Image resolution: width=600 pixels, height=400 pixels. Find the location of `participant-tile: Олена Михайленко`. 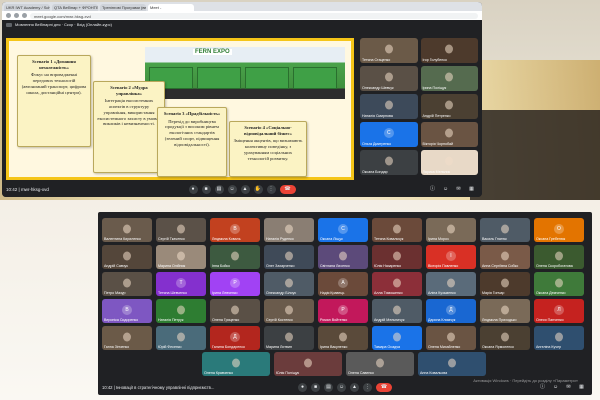

participant-tile: Олена Михайленко is located at coordinates (451, 338).